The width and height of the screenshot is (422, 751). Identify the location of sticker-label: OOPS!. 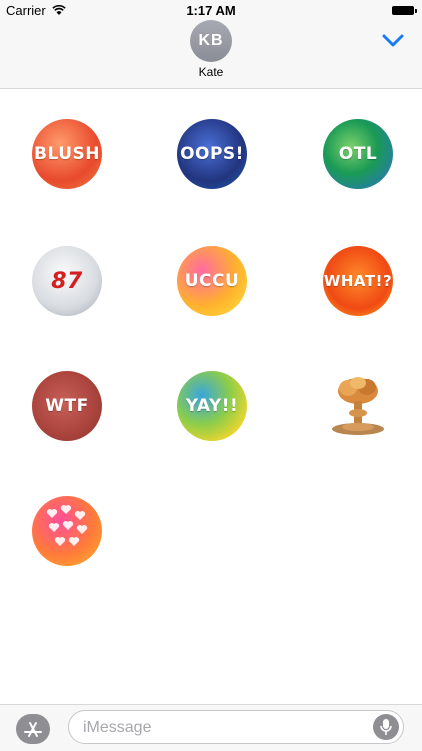
(212, 154).